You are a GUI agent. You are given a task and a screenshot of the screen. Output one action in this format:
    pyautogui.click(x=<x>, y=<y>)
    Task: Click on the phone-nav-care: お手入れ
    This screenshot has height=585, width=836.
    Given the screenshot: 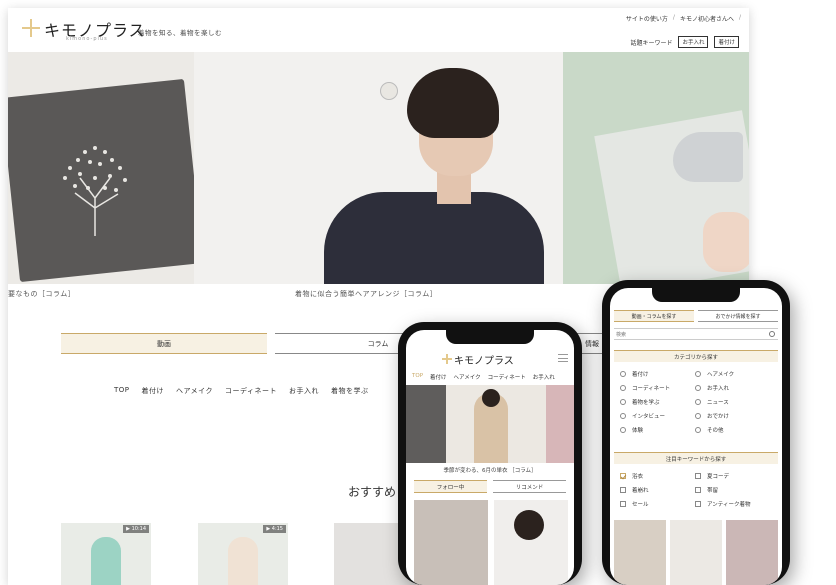 What is the action you would take?
    pyautogui.click(x=544, y=377)
    